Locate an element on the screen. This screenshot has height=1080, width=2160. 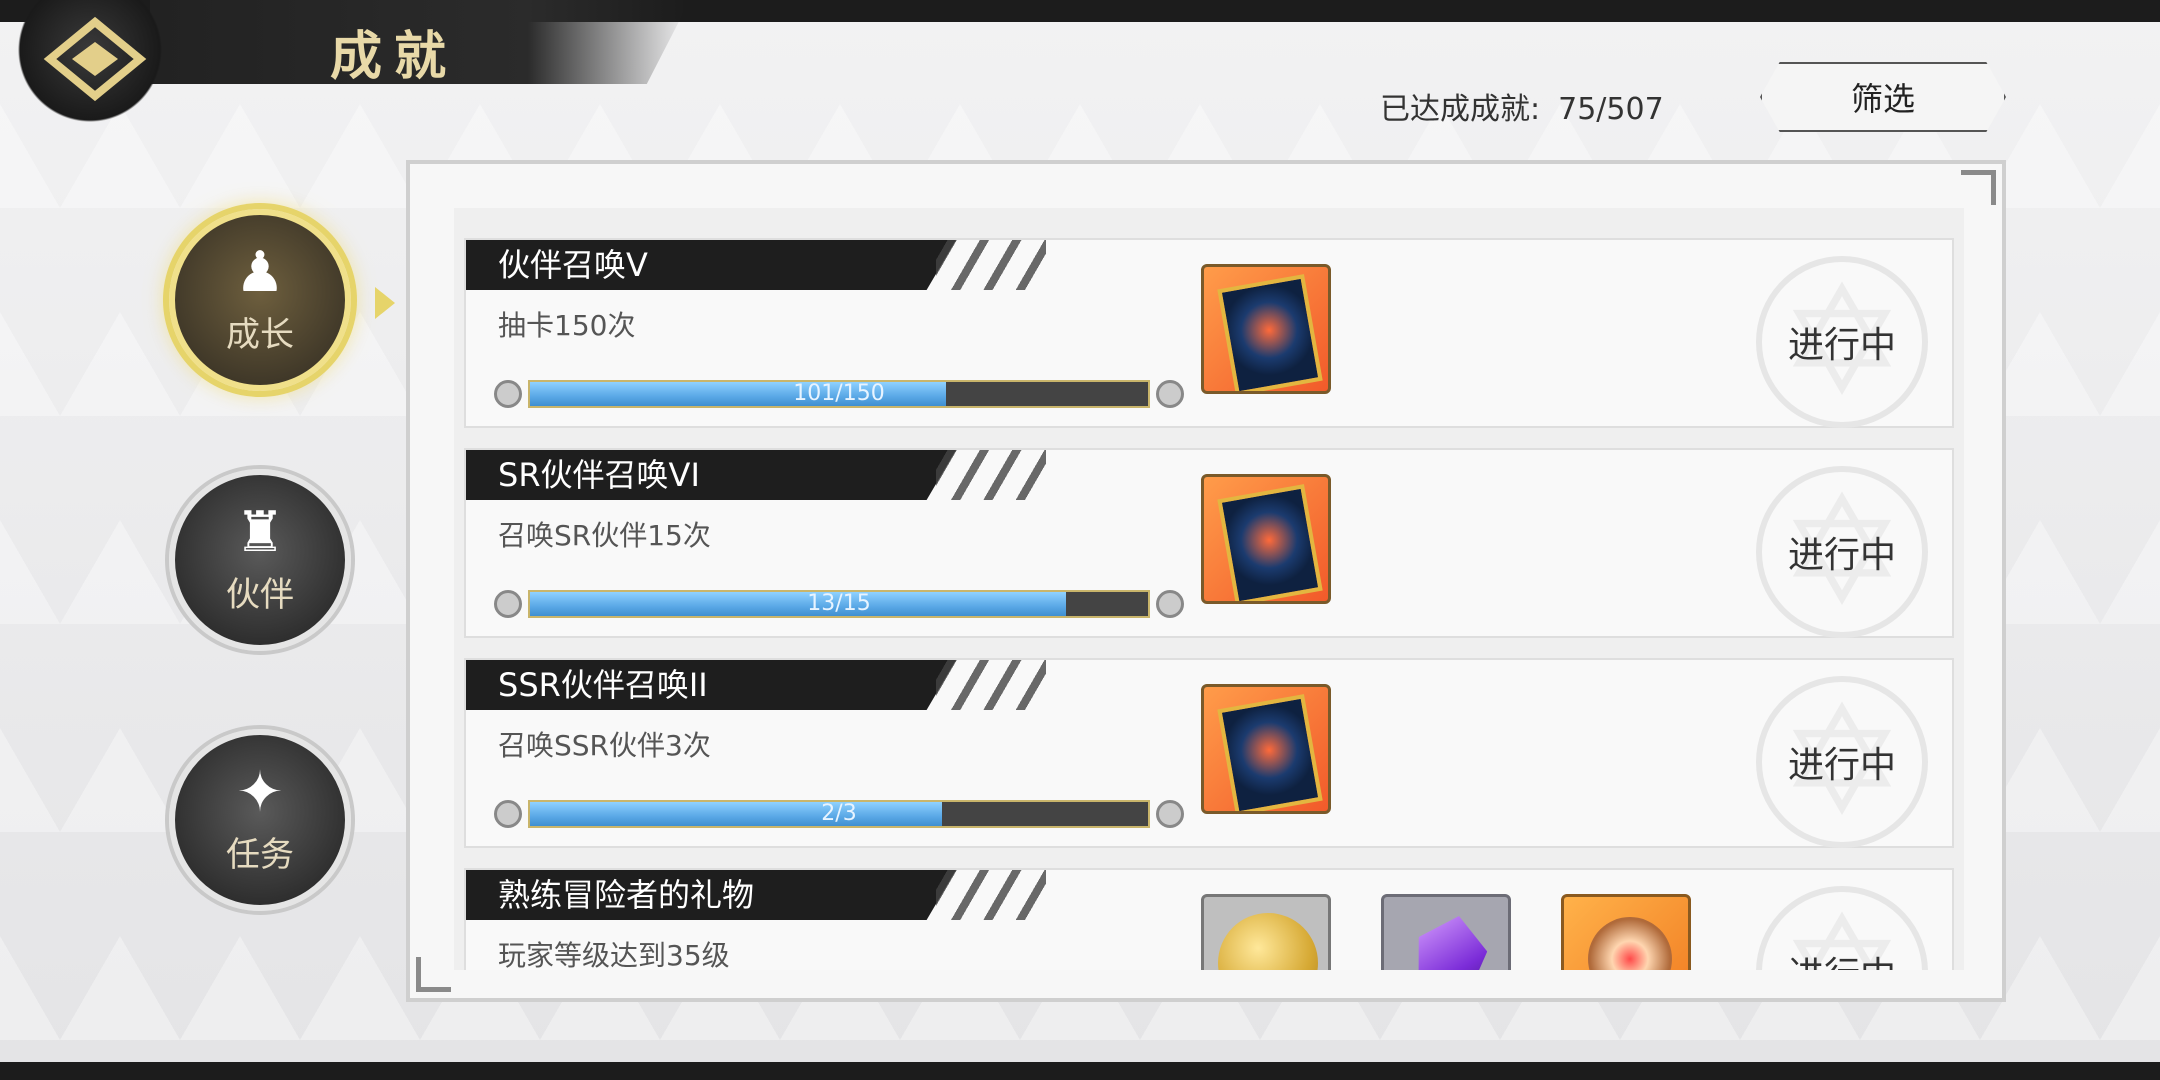
tab-partner-circle: ♜ 伙伴 is located at coordinates (260, 560).